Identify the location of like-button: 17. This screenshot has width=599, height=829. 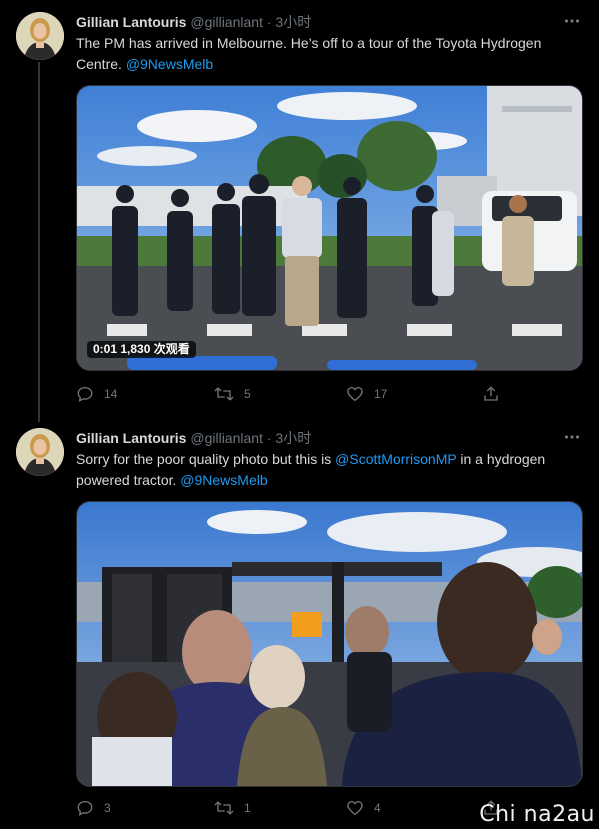
(366, 394).